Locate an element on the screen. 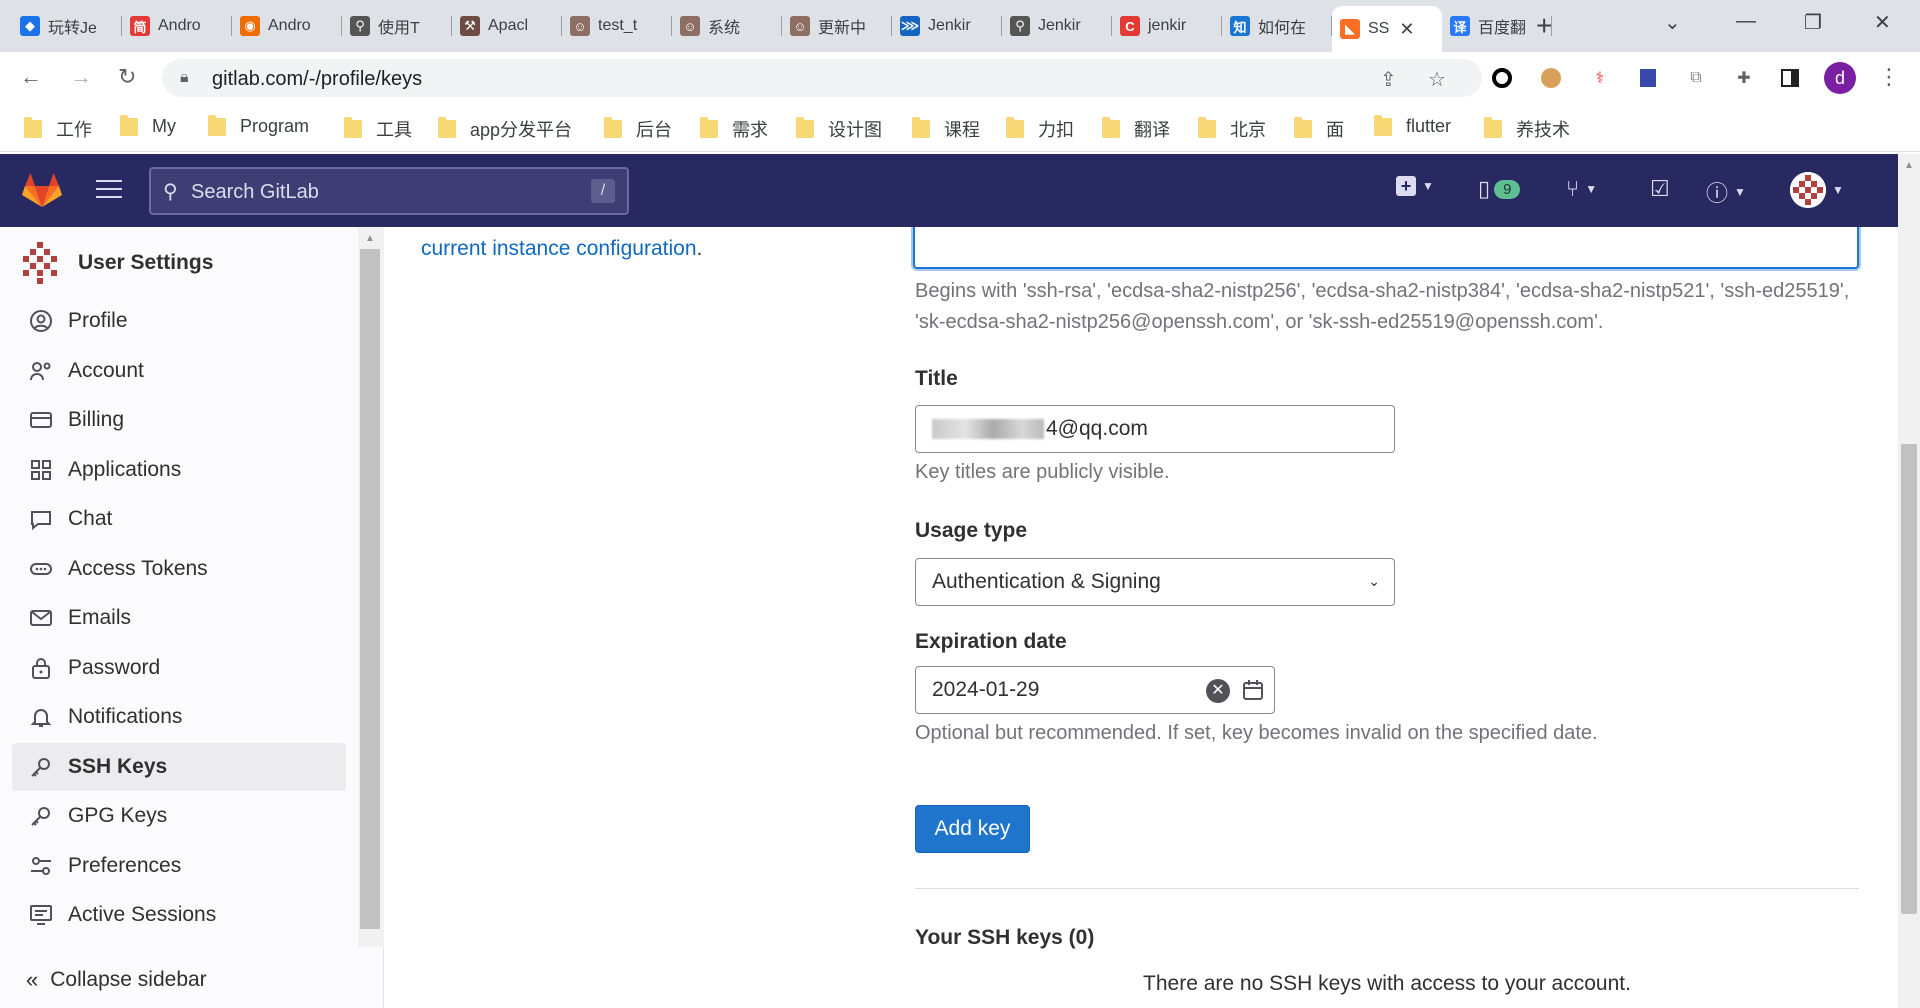 The height and width of the screenshot is (1008, 1920). sidebar-item-account: Account is located at coordinates (179, 371).